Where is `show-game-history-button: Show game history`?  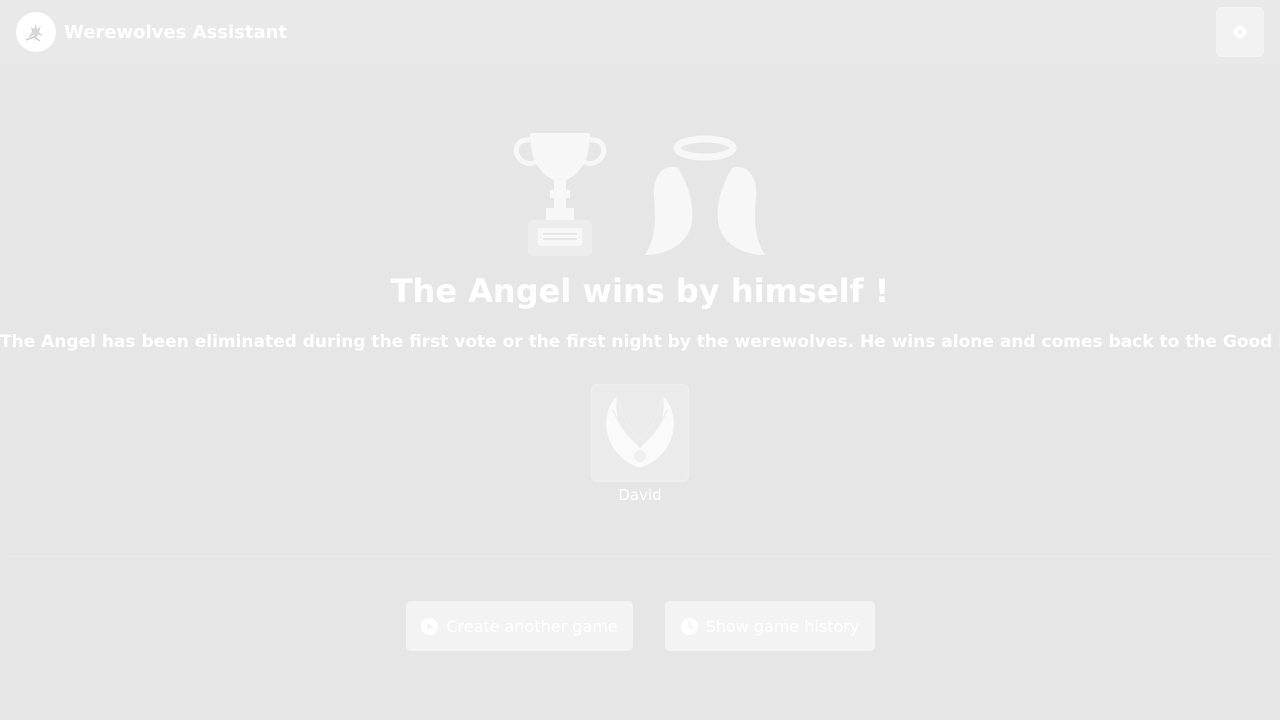 show-game-history-button: Show game history is located at coordinates (770, 626).